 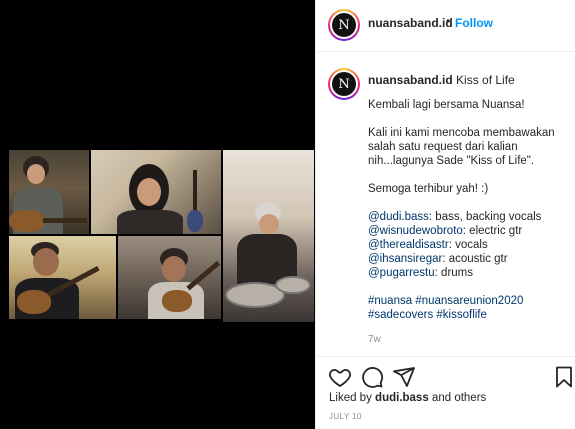 I want to click on mention-link: @pugarrestu, so click(x=401, y=273).